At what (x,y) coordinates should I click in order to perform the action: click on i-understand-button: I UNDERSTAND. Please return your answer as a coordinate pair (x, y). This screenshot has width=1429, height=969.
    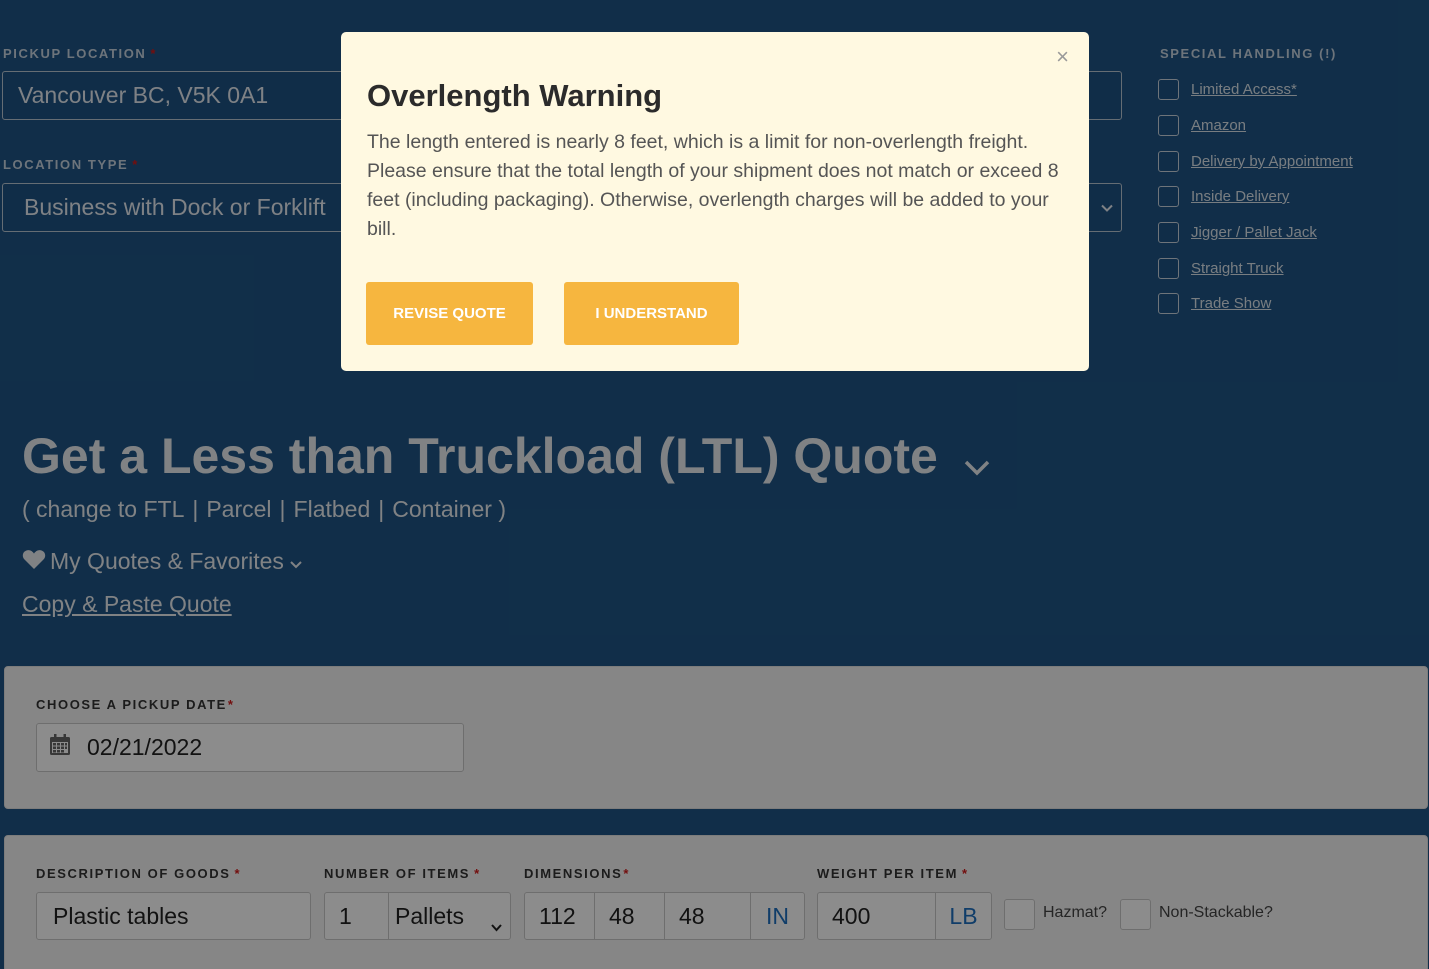
    Looking at the image, I should click on (651, 313).